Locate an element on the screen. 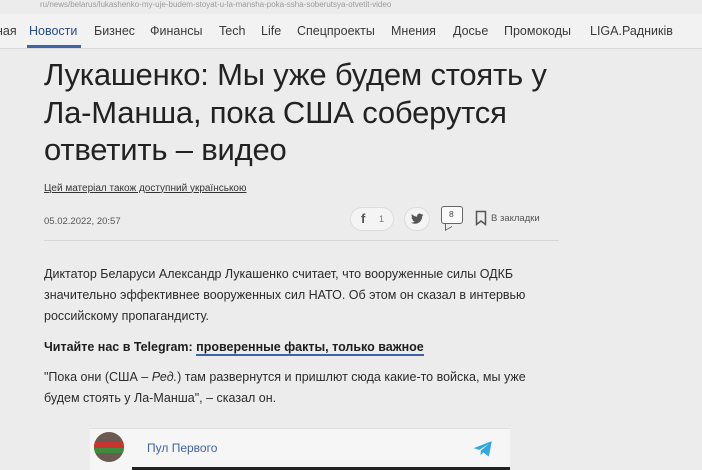 This screenshot has height=470, width=702. comments-count: 8 is located at coordinates (451, 213).